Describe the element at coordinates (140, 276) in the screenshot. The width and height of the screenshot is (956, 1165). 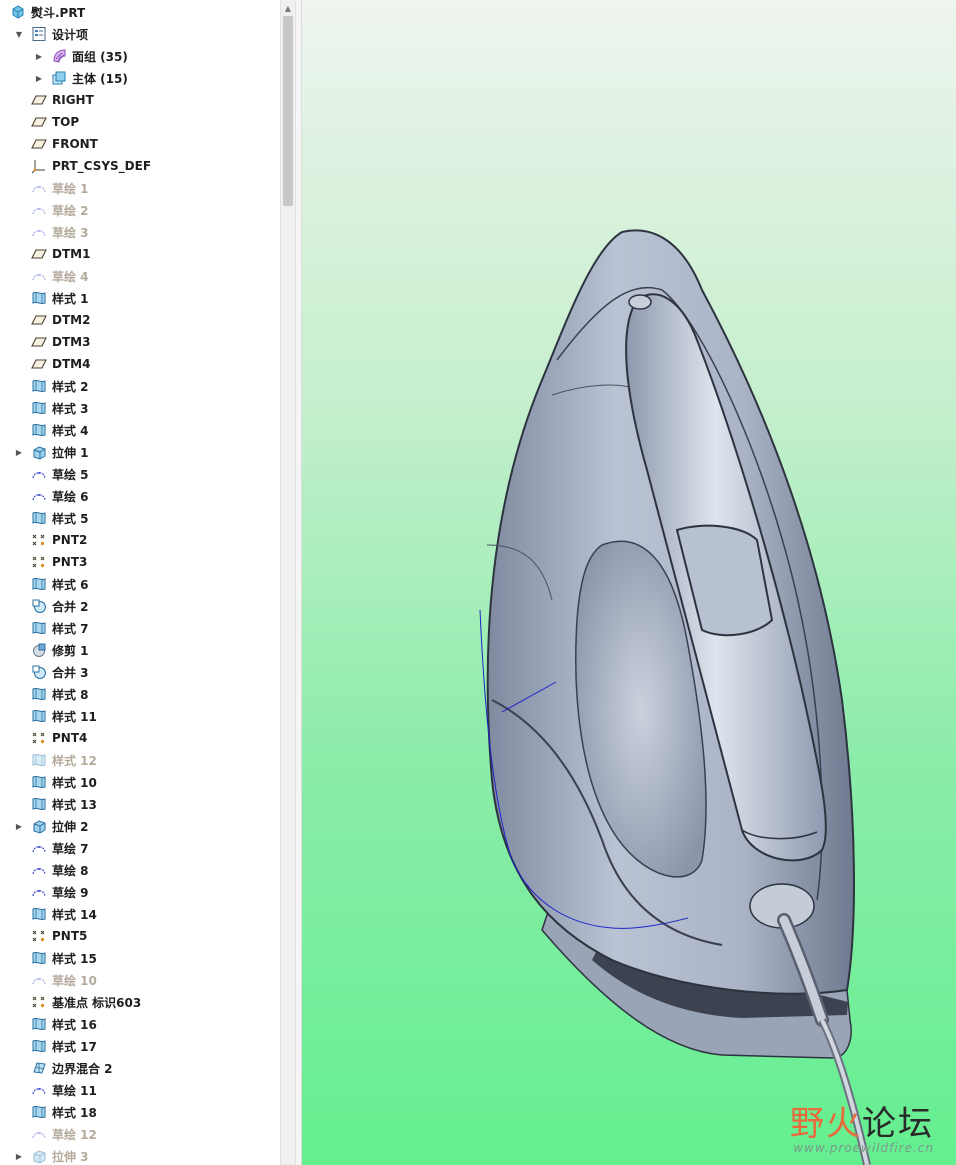
I see `tree-item: 草绘 4` at that location.